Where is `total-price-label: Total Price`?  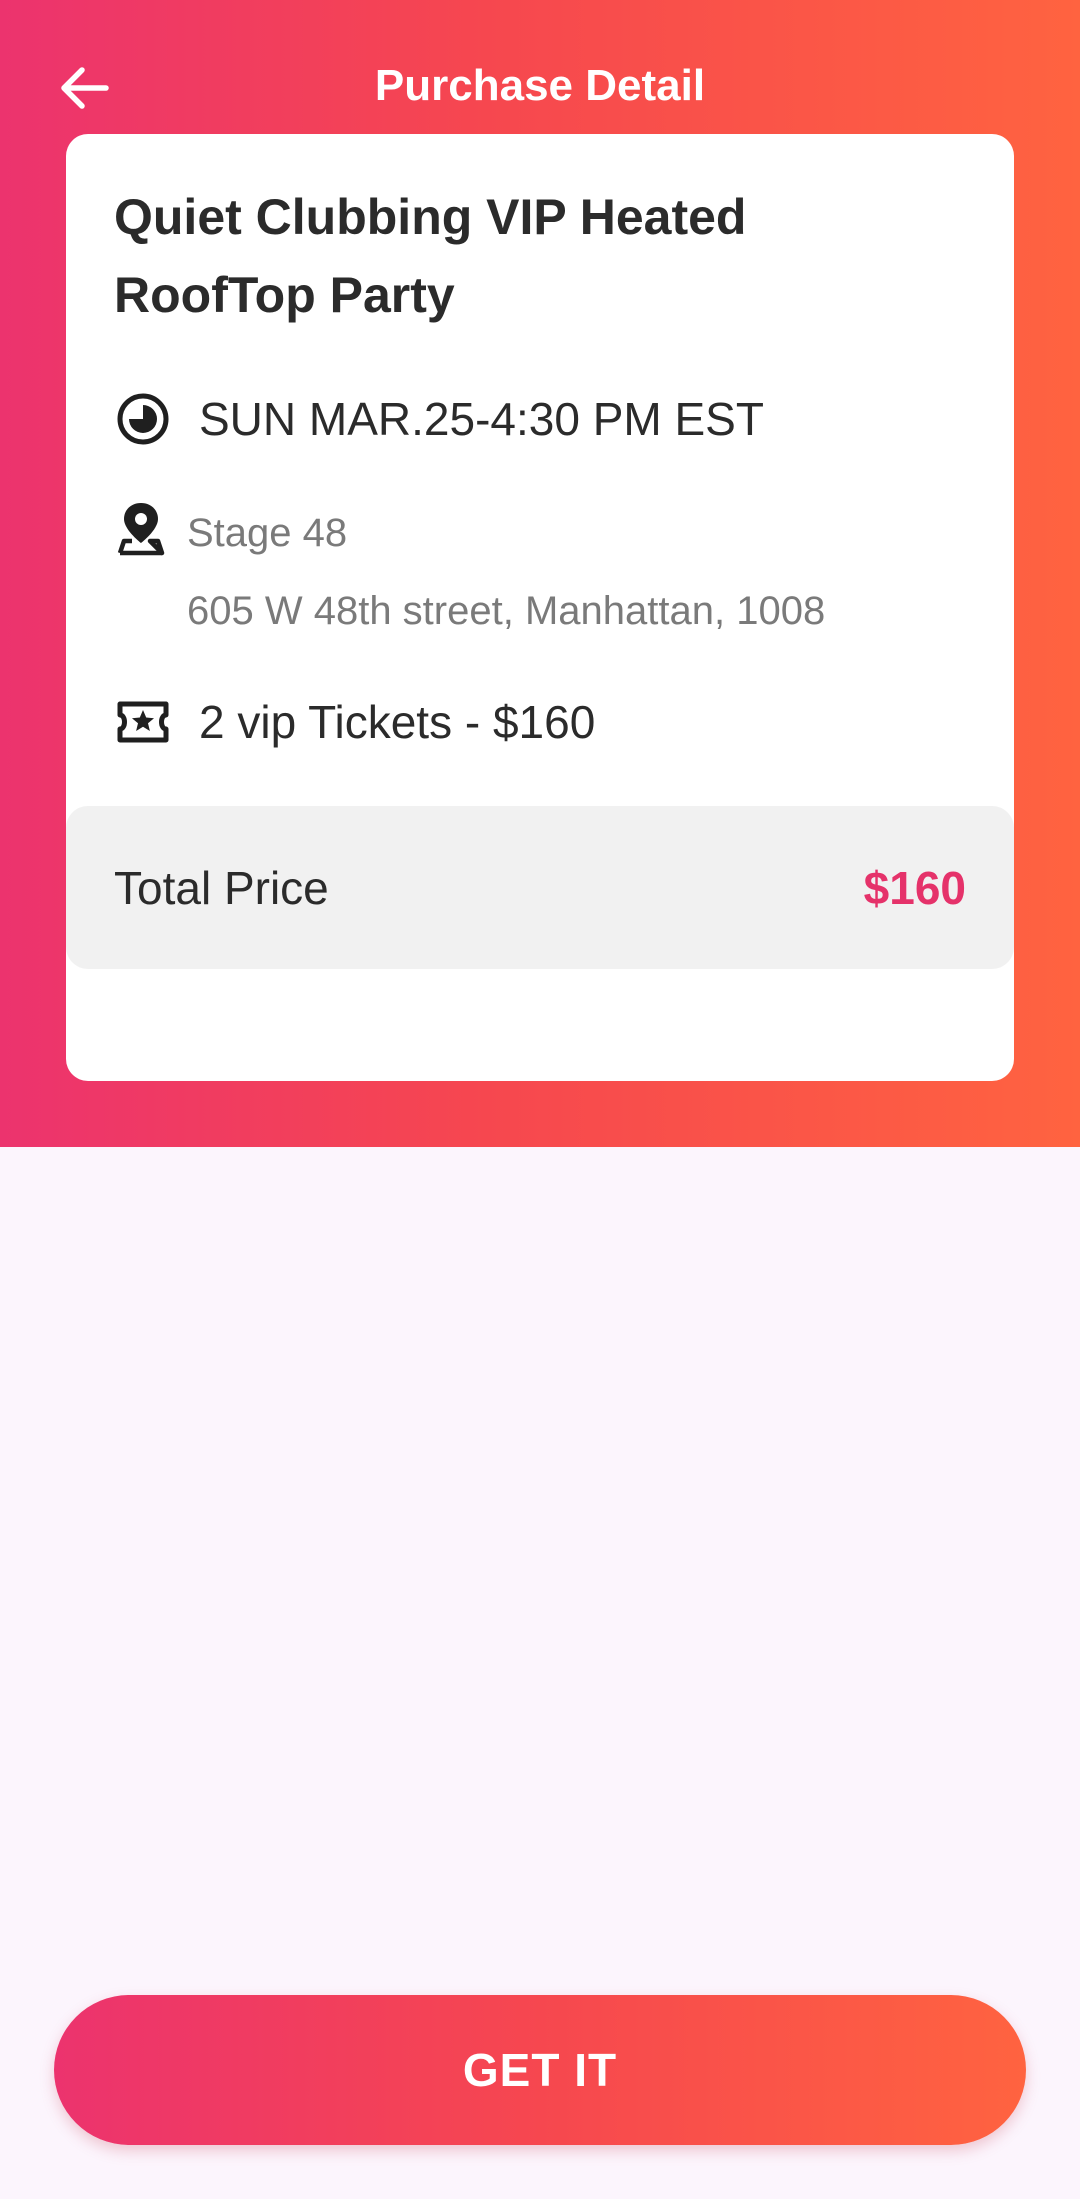
total-price-label: Total Price is located at coordinates (221, 888).